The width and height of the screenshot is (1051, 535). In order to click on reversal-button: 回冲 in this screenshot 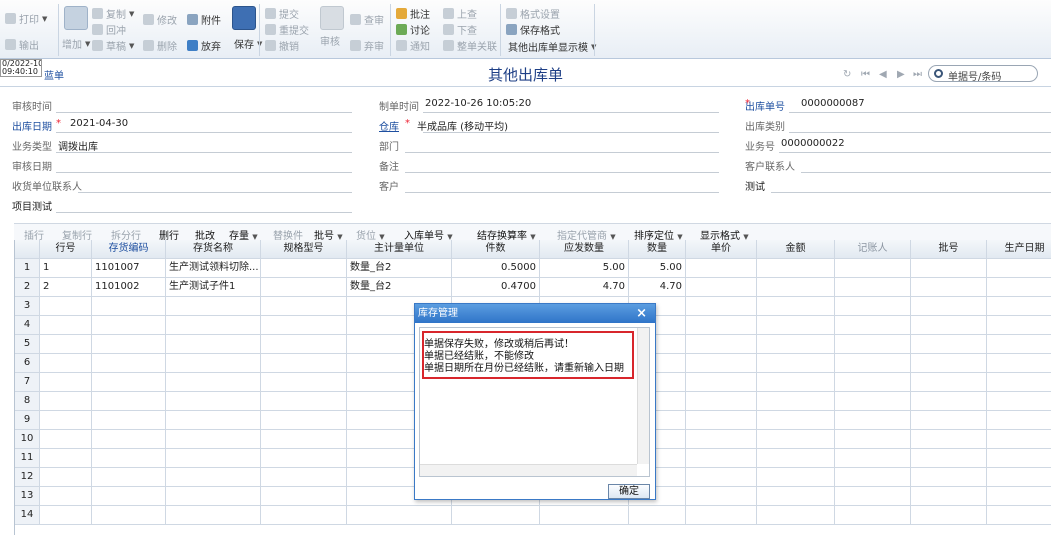, I will do `click(109, 29)`.